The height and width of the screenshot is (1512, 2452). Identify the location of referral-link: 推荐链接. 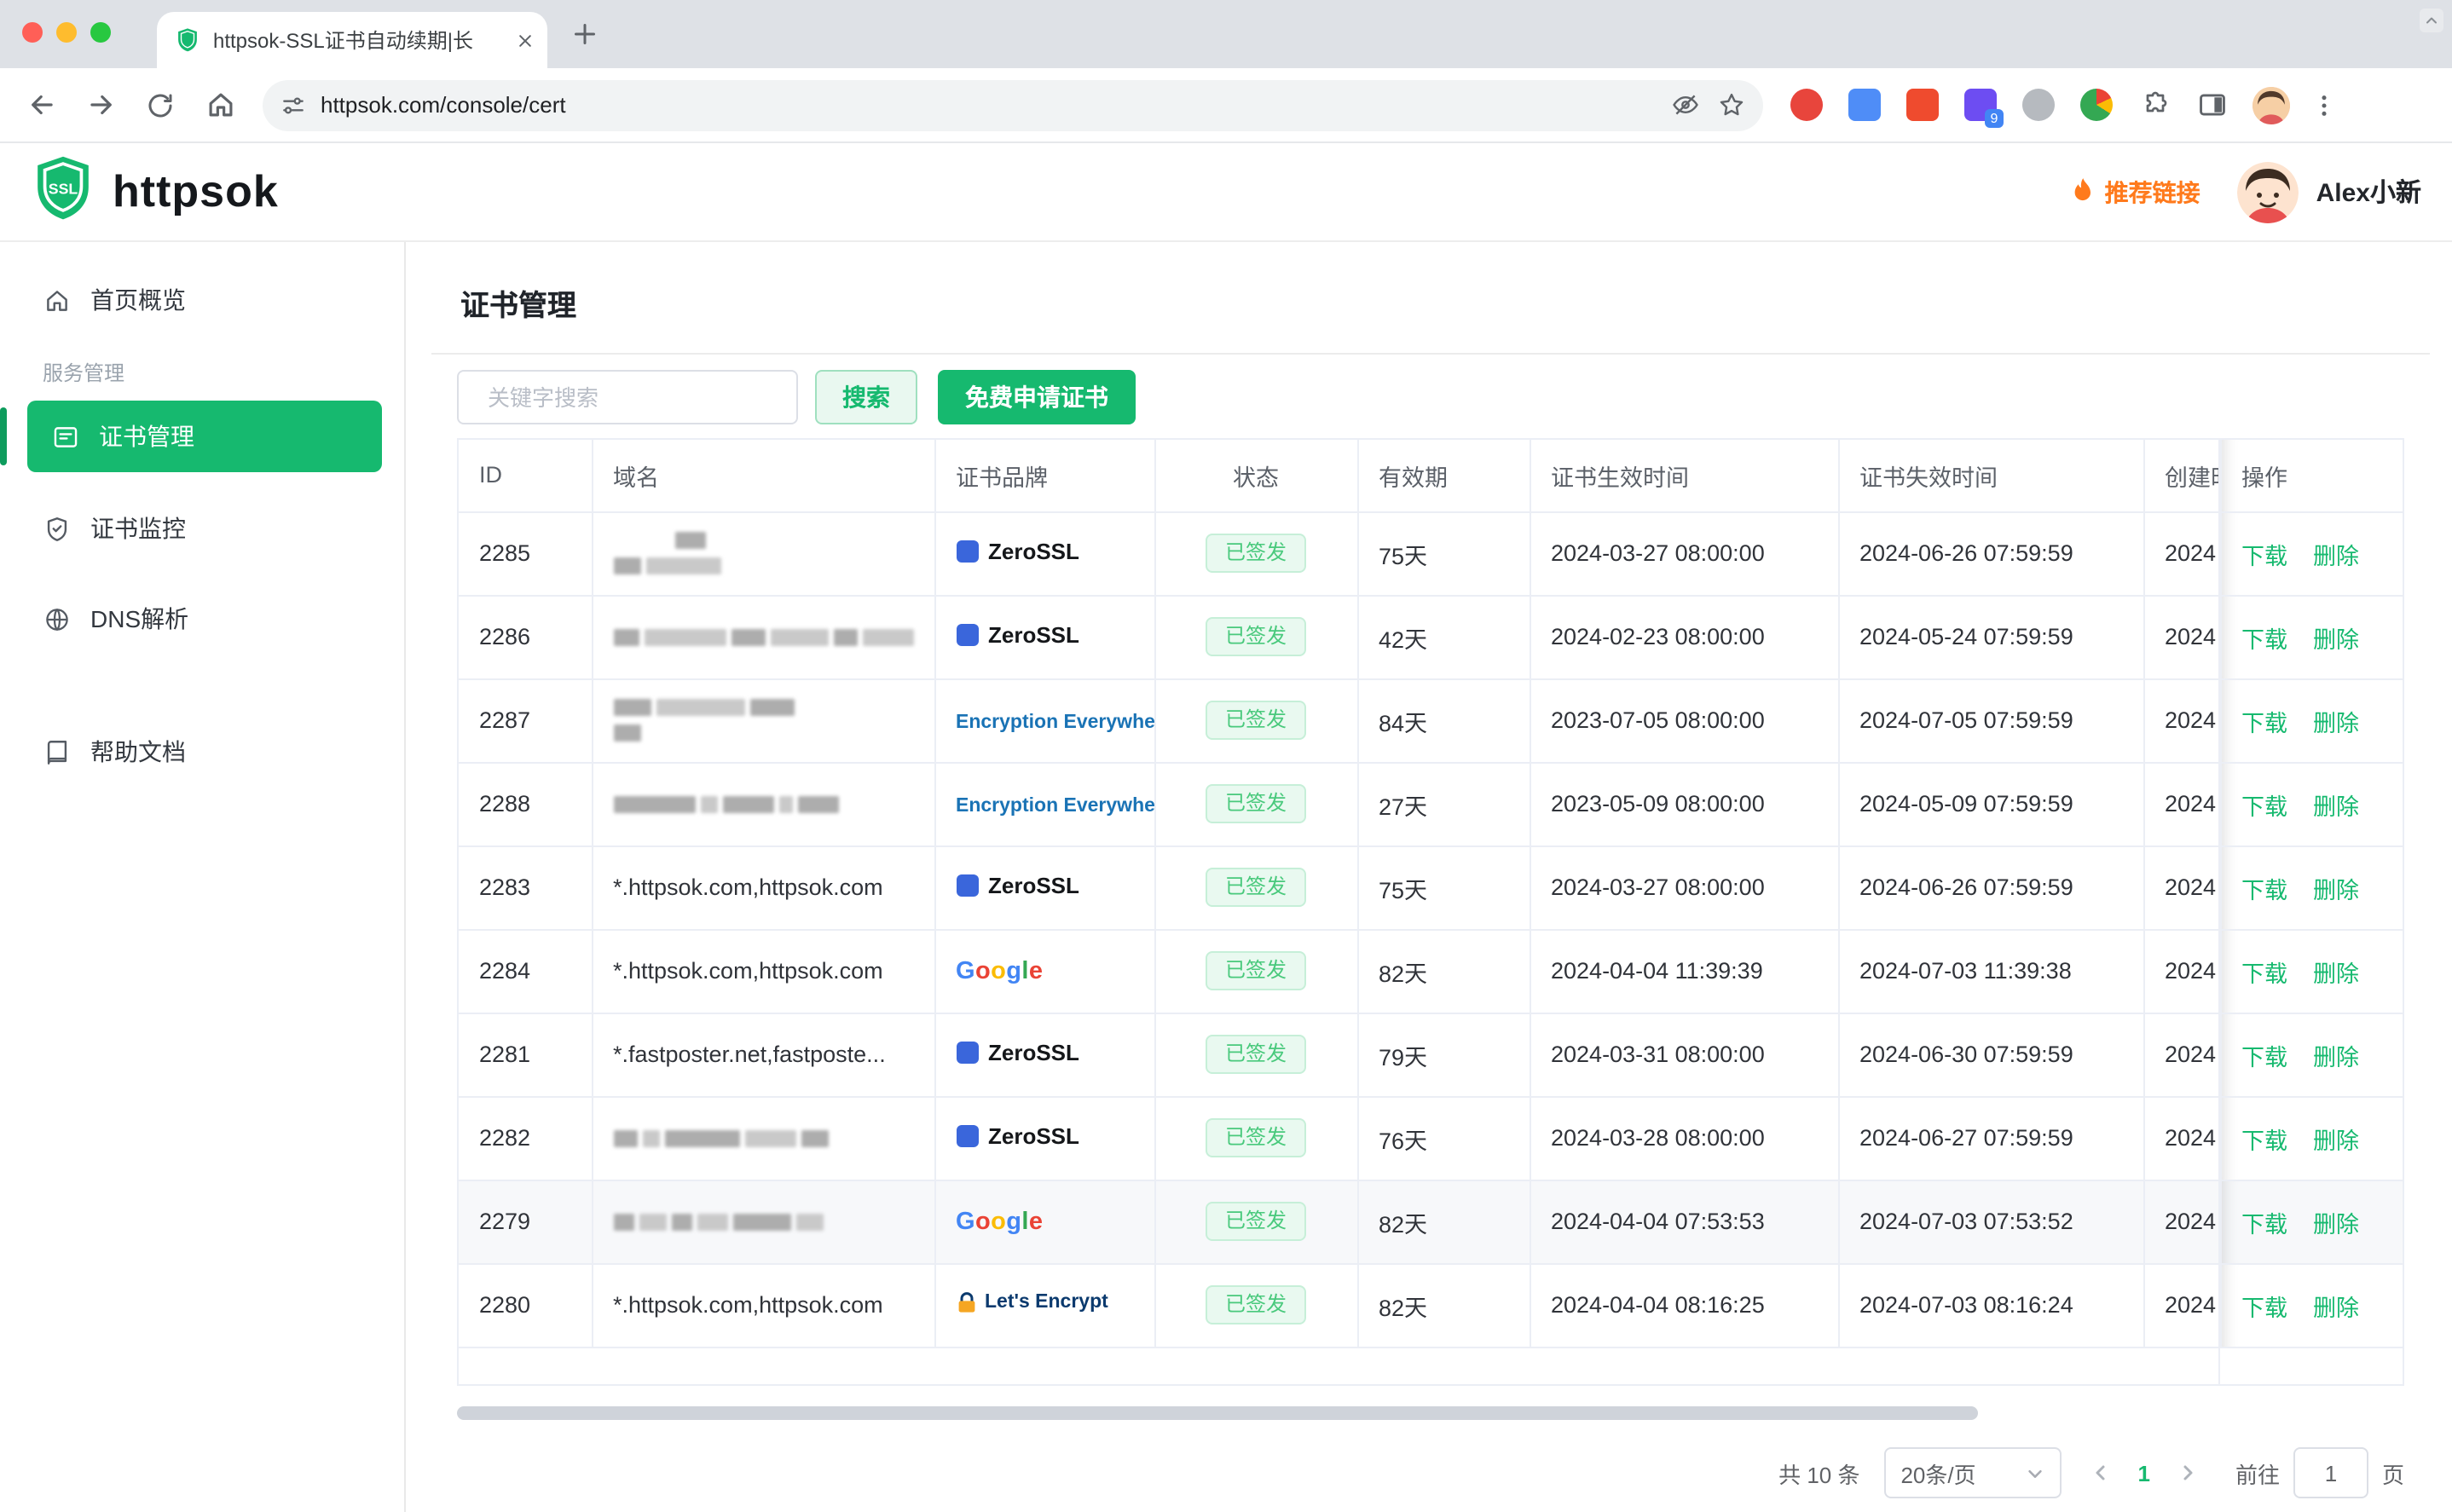
(2135, 192).